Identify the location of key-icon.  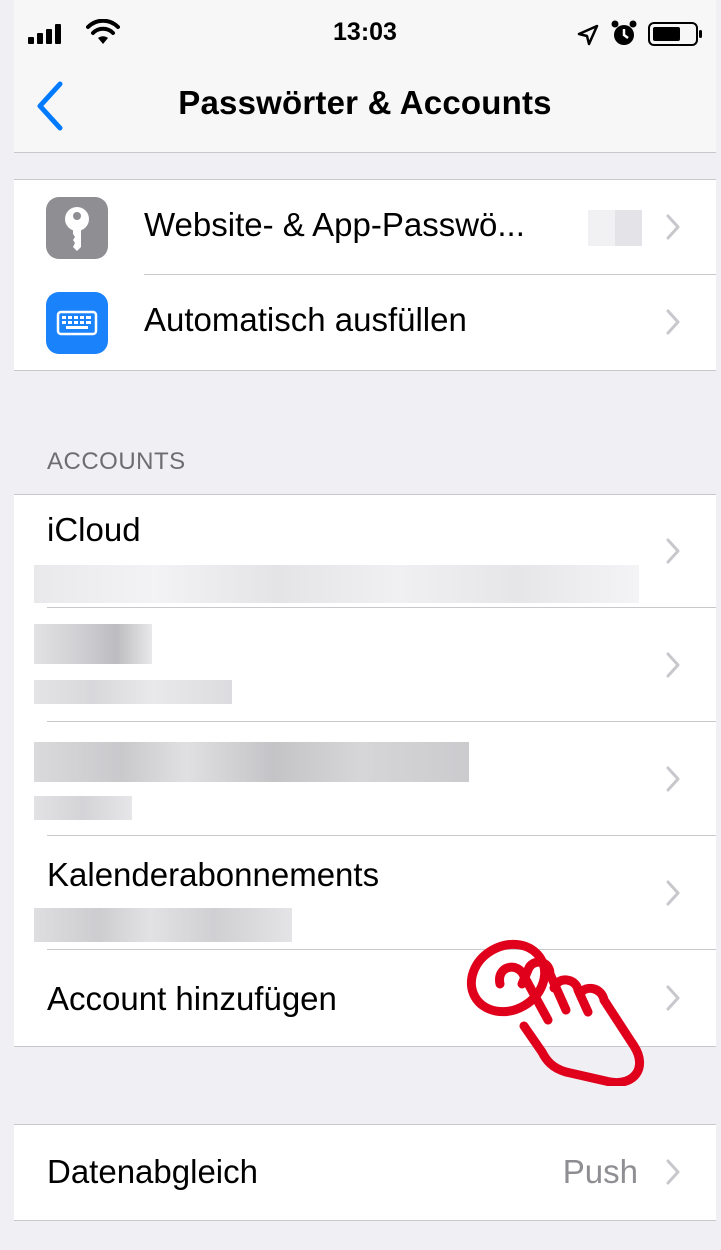
(77, 228).